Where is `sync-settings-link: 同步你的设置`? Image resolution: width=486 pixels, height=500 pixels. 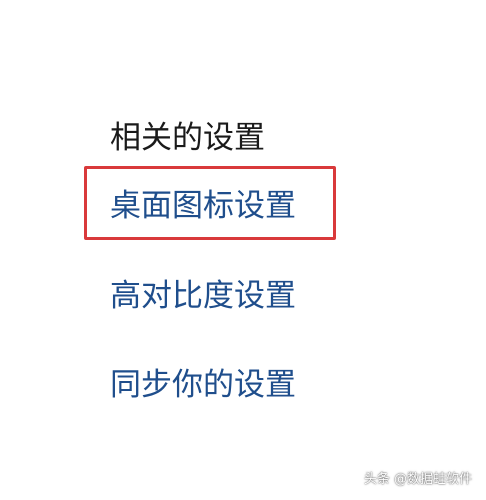
sync-settings-link: 同步你的设置 is located at coordinates (203, 385).